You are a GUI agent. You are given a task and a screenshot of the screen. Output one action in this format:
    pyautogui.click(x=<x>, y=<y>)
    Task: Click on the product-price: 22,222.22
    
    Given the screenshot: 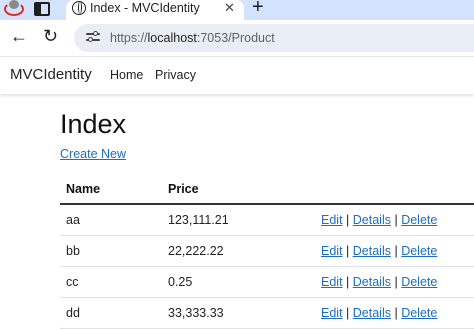 What is the action you would take?
    pyautogui.click(x=196, y=251)
    